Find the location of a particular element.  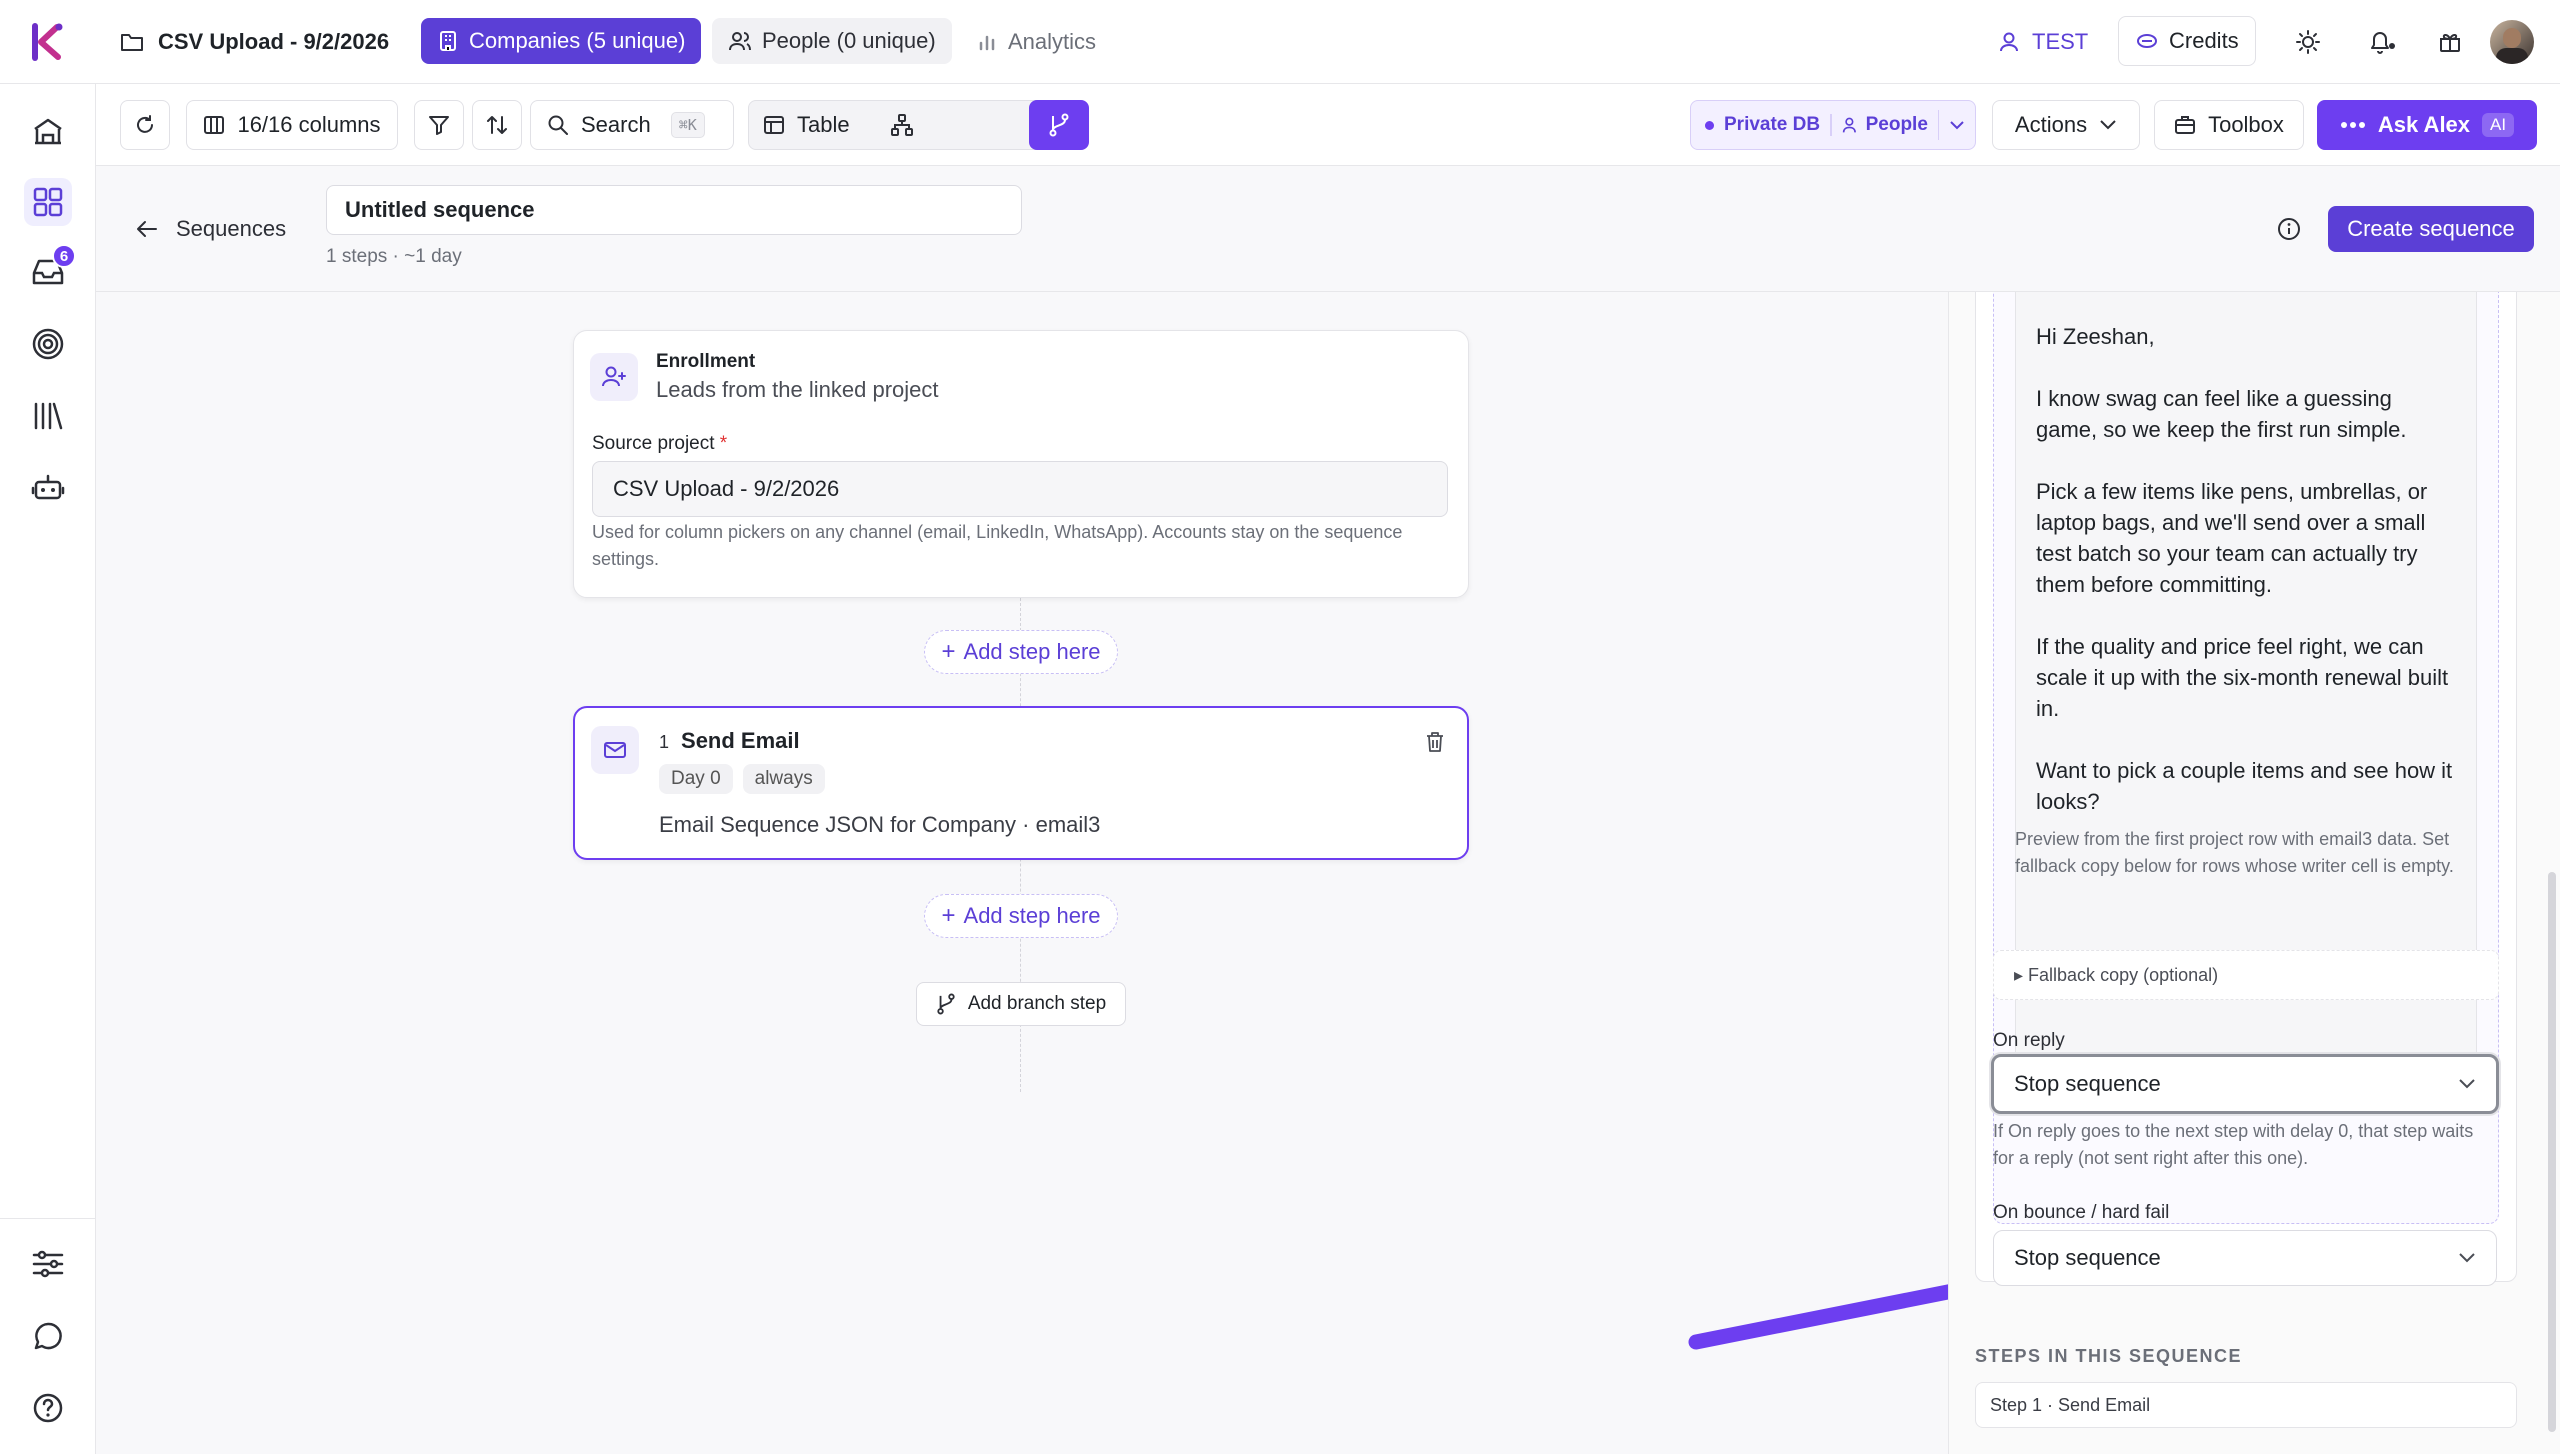

people-filter-label: People is located at coordinates (1896, 124).